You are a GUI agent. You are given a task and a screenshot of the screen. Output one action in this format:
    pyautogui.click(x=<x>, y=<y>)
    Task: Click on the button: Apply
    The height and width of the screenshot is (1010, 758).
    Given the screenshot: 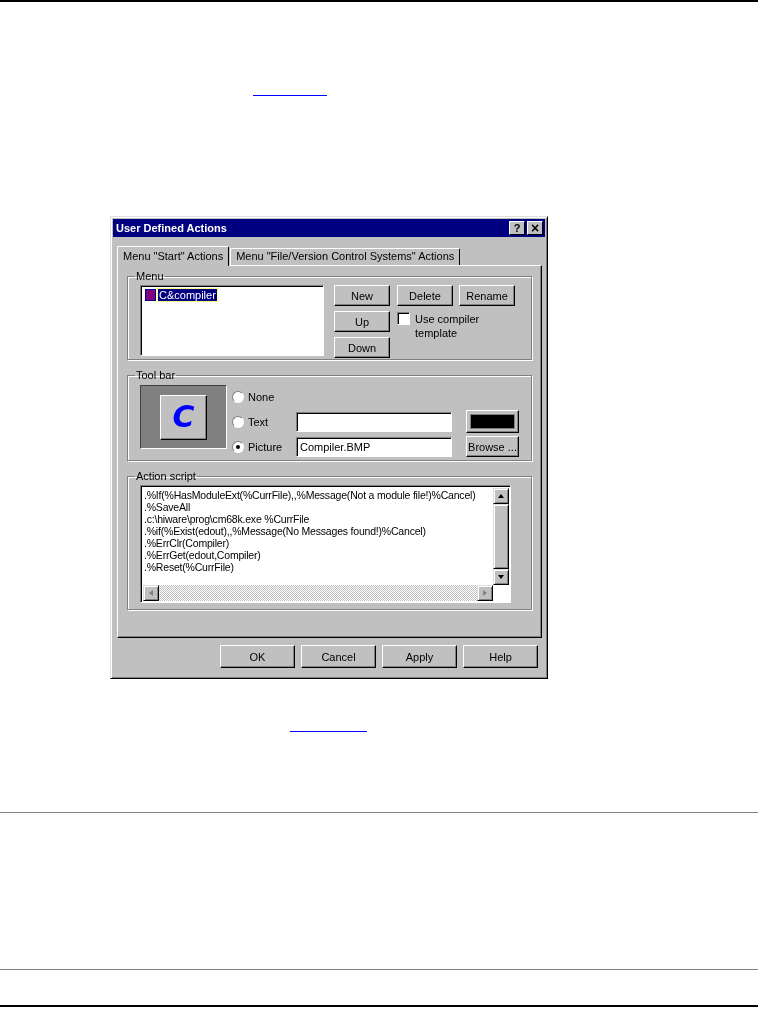 What is the action you would take?
    pyautogui.click(x=419, y=656)
    